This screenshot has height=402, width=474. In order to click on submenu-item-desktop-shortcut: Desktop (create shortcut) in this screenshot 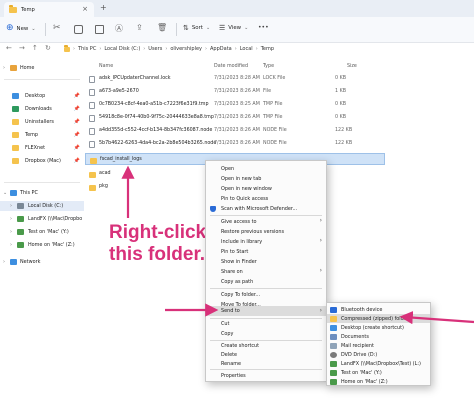, I will do `click(378, 327)`.